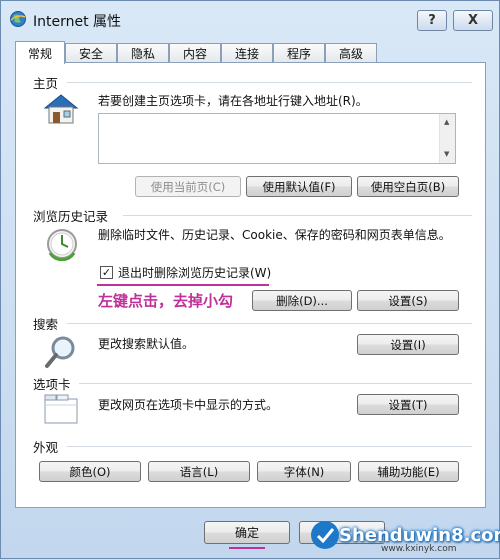 This screenshot has width=500, height=560. Describe the element at coordinates (408, 344) in the screenshot. I see `search-settings-button: 设置(I)` at that location.